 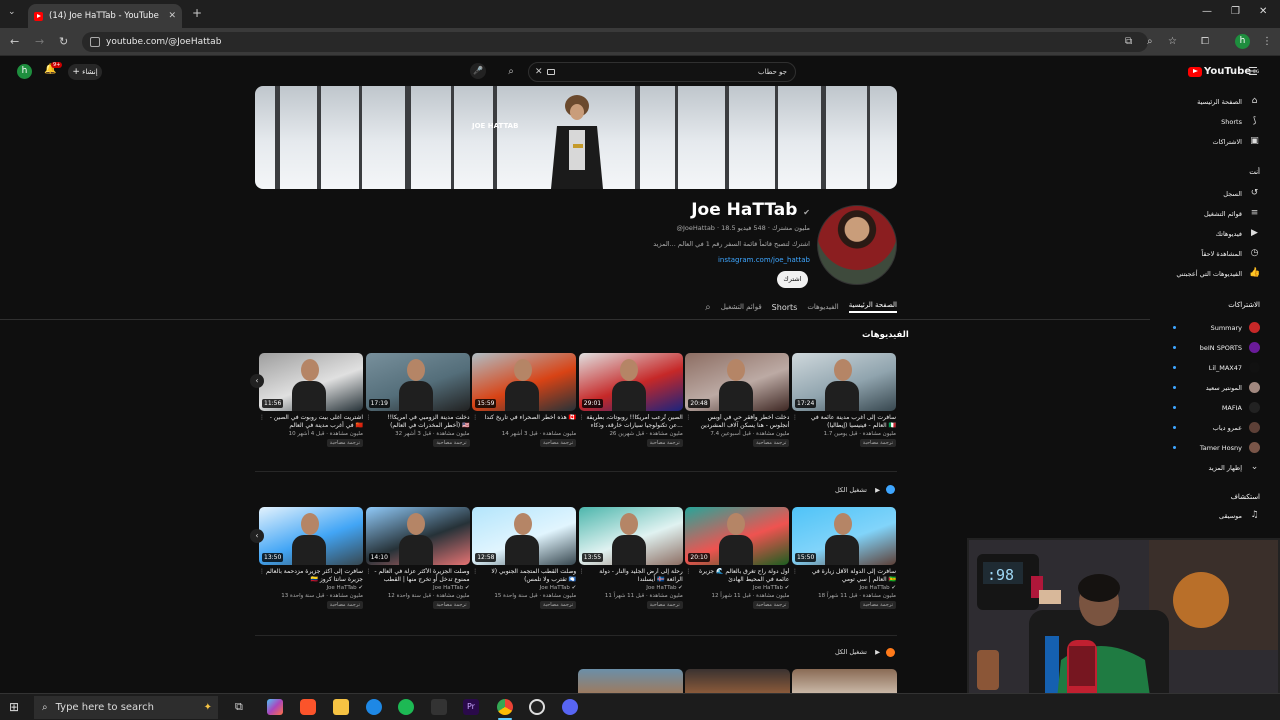 I want to click on sidebar-item: قوائم التشغيل ≡, so click(x=1232, y=213).